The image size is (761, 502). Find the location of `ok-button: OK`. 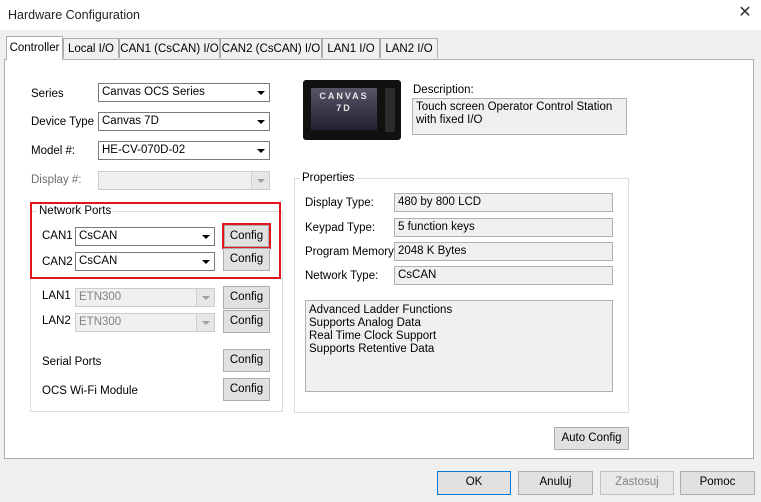

ok-button: OK is located at coordinates (474, 483).